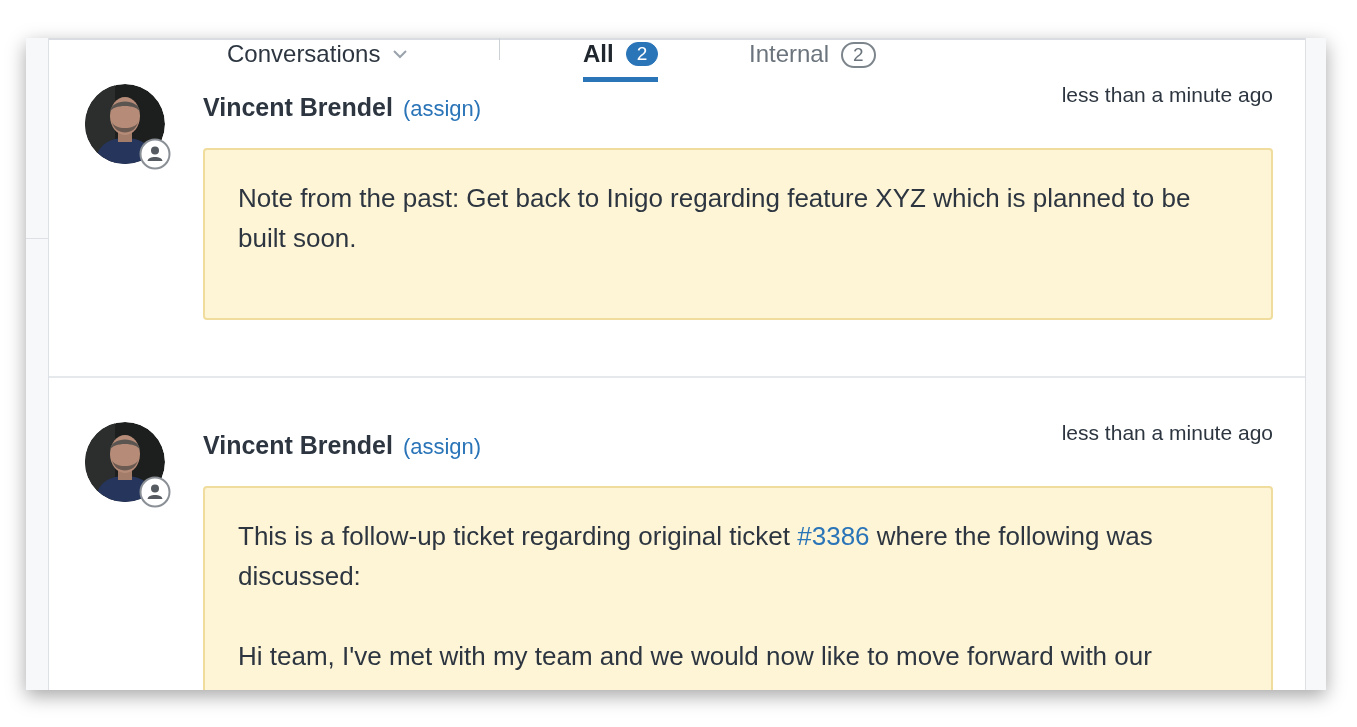 The image size is (1357, 727). Describe the element at coordinates (400, 54) in the screenshot. I see `chevron-down-icon` at that location.